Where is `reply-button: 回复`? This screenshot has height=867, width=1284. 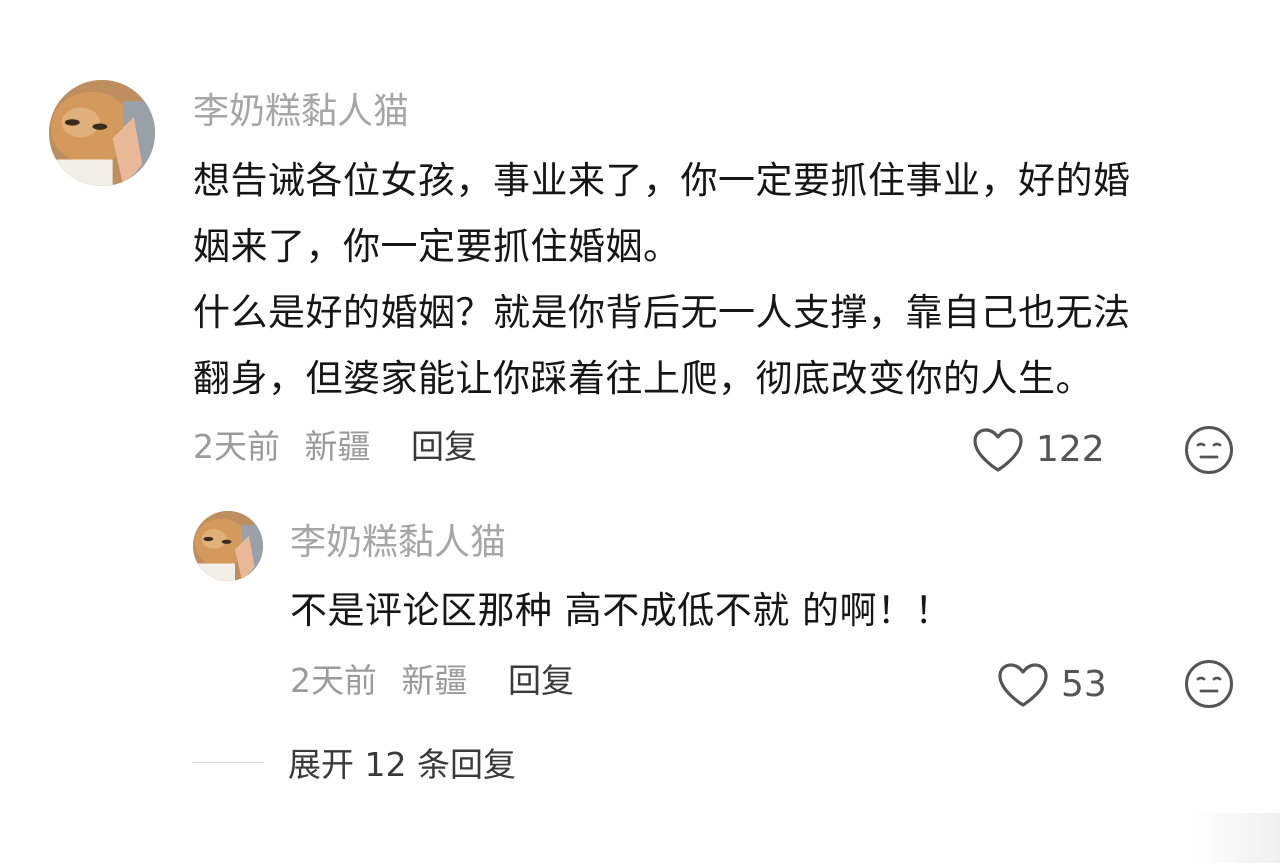 reply-button: 回复 is located at coordinates (444, 447).